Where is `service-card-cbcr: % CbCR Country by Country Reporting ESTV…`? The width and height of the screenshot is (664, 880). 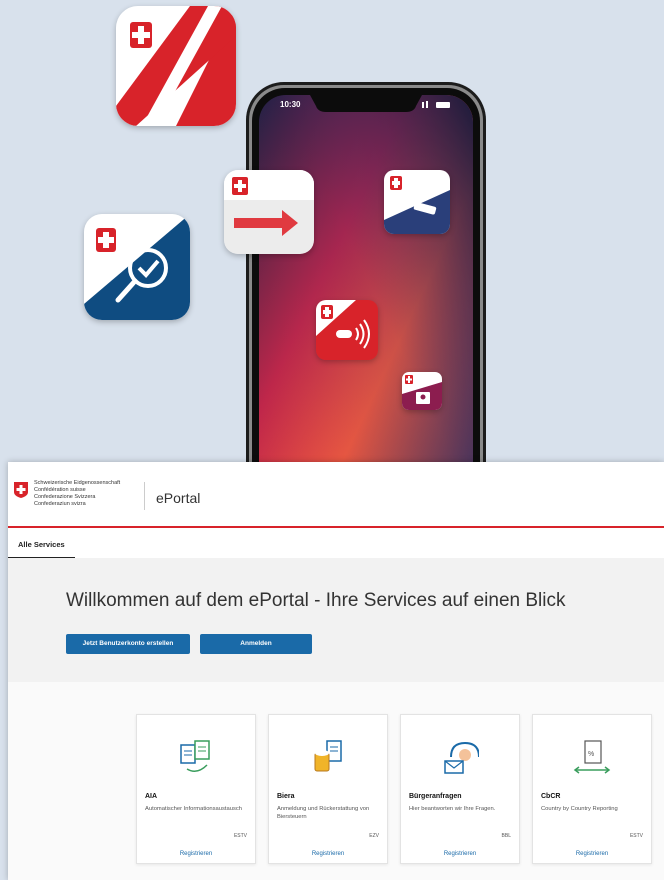 service-card-cbcr: % CbCR Country by Country Reporting ESTV… is located at coordinates (592, 789).